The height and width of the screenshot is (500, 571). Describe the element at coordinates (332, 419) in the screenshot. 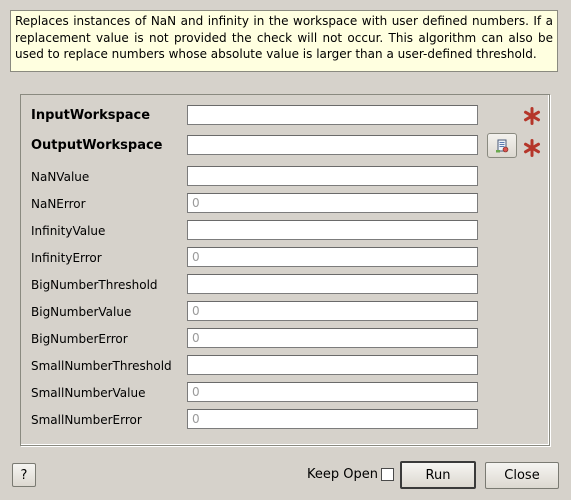

I see `small-number-error-field` at that location.